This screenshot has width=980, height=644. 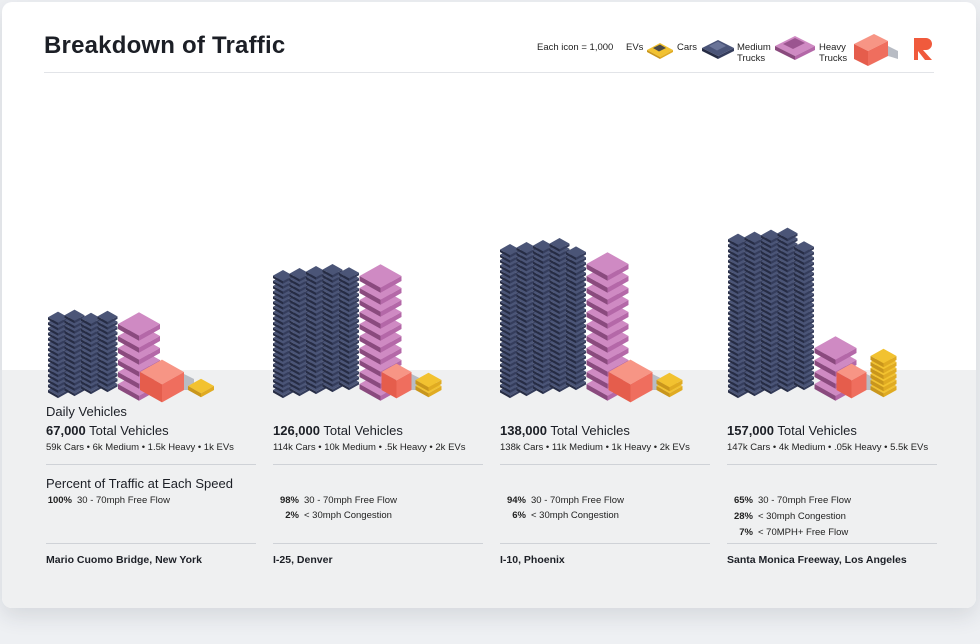 I want to click on total-vehicles: 67,000 Total Vehicles, so click(x=107, y=430).